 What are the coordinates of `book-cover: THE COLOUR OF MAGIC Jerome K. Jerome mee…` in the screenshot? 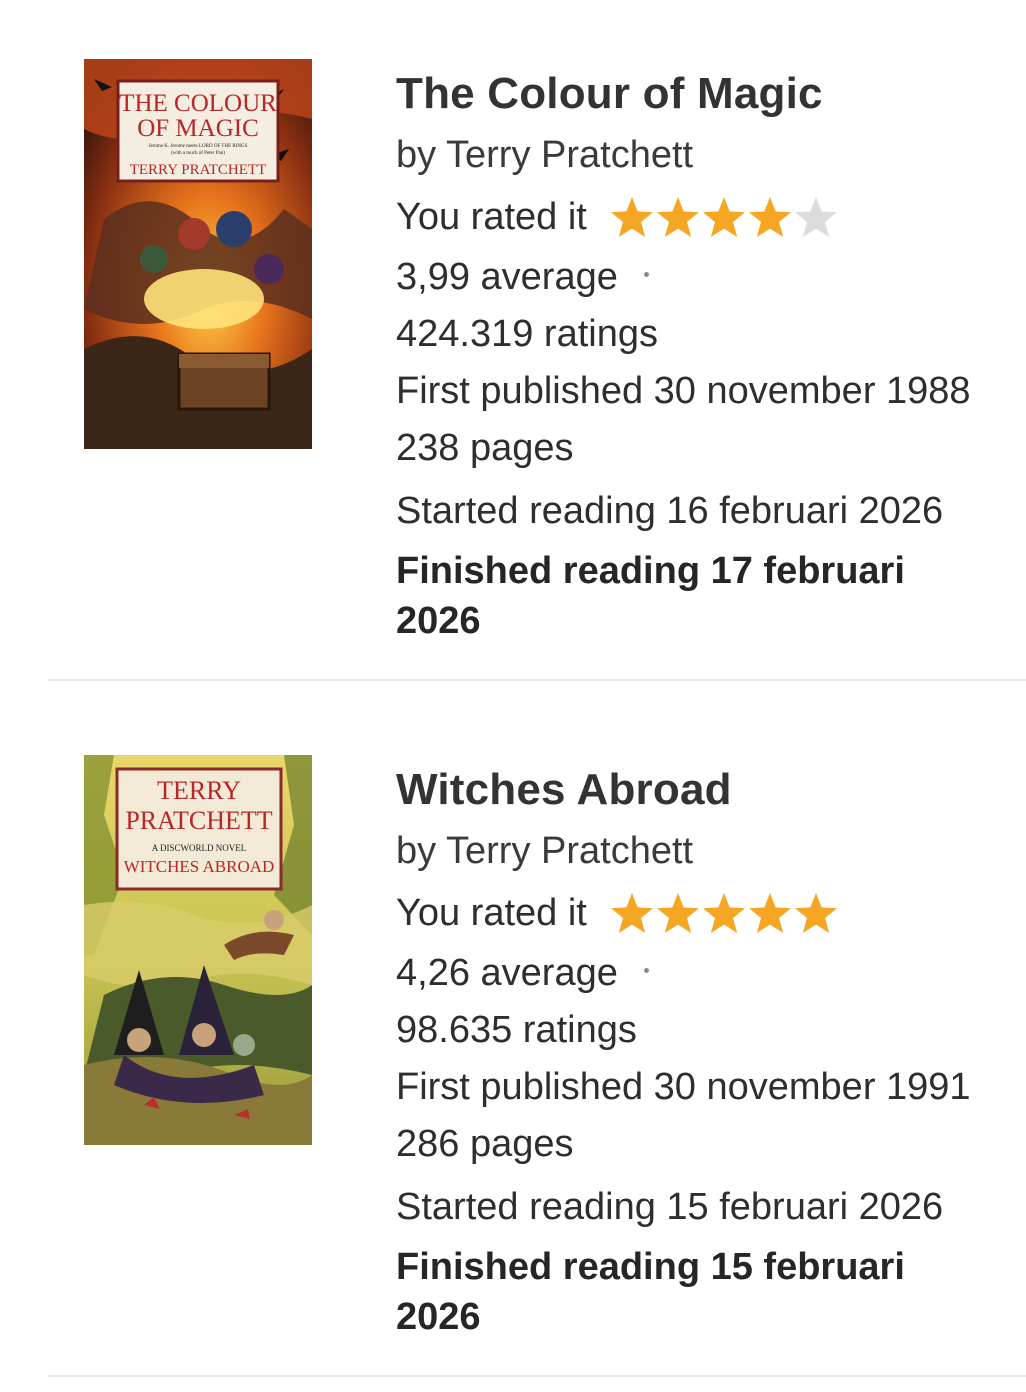 It's located at (198, 254).